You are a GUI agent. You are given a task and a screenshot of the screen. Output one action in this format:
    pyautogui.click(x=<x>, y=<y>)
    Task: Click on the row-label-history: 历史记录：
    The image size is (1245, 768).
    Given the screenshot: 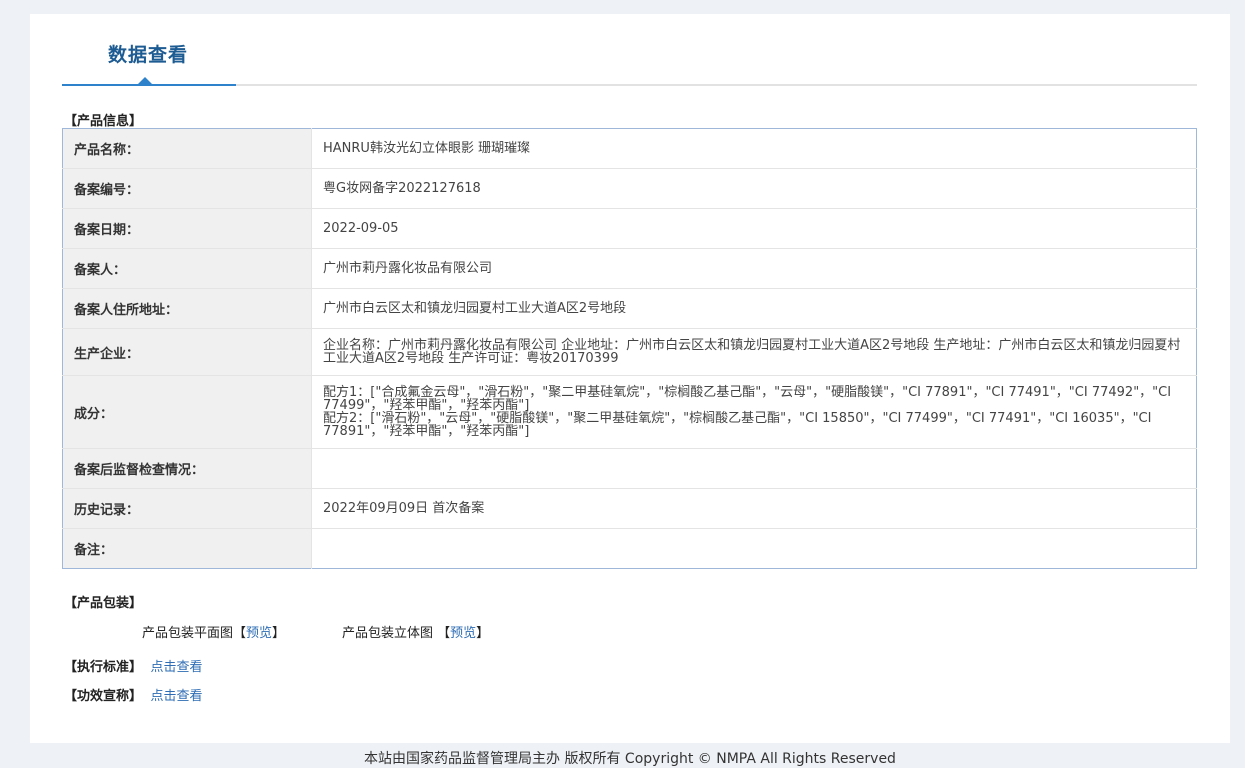 What is the action you would take?
    pyautogui.click(x=187, y=508)
    